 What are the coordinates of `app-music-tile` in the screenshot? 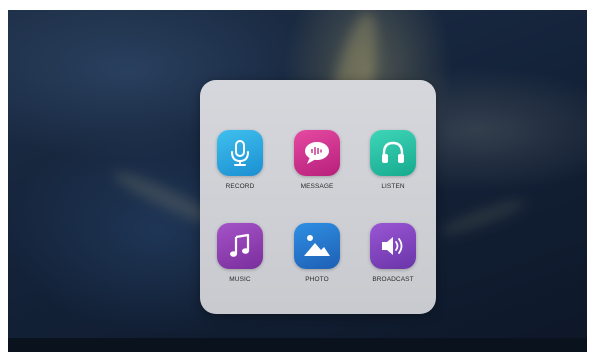 It's located at (240, 246).